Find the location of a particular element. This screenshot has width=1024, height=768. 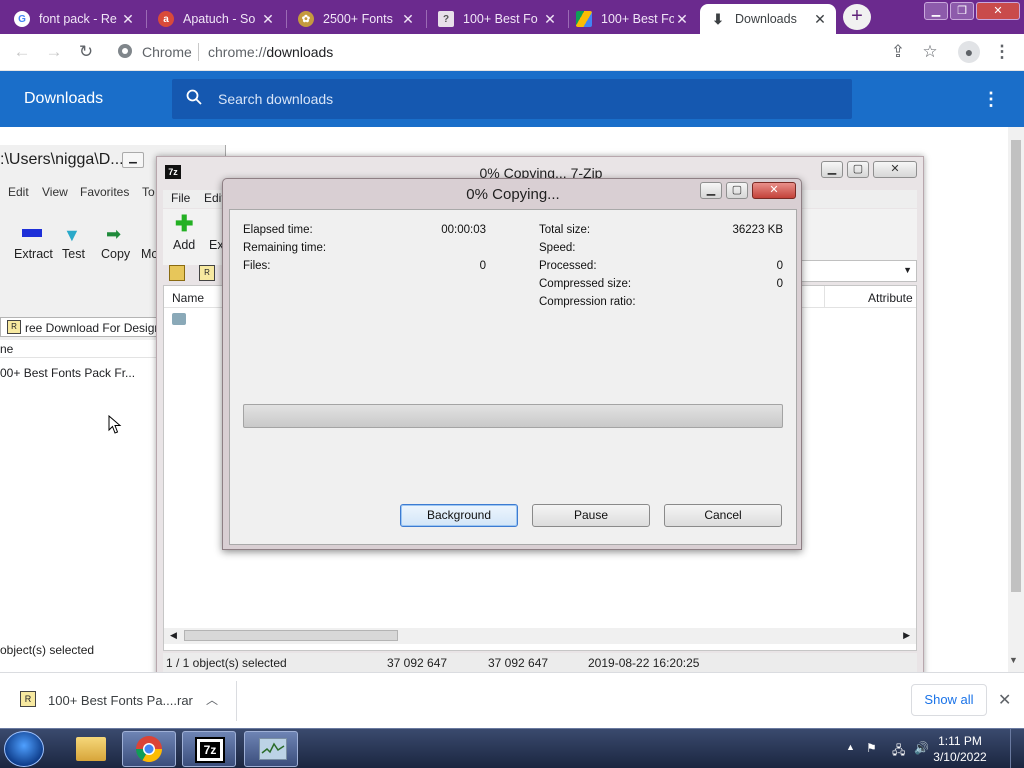

tab-title: 100+ Best Fo is located at coordinates (500, 19).